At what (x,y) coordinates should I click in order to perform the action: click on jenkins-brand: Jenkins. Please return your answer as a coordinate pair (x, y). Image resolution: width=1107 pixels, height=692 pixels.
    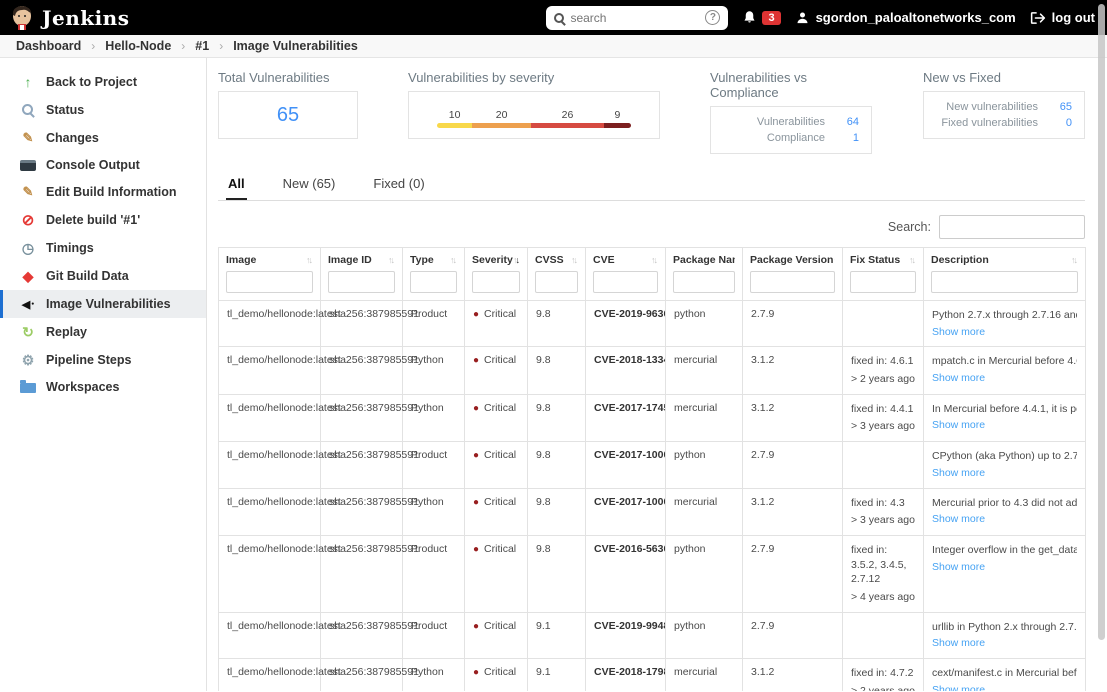
    Looking at the image, I should click on (69, 18).